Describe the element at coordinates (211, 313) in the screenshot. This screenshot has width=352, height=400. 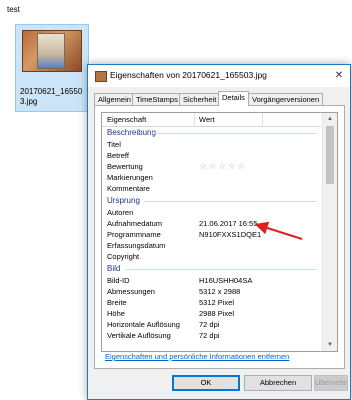
I see `row-hoehe: Höhe 2988 Pixel` at that location.